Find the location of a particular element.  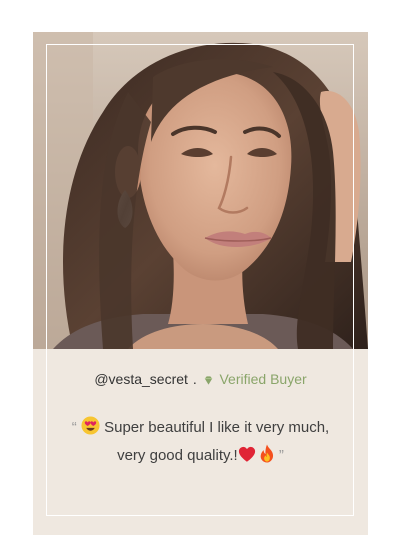

diamond-icon is located at coordinates (208, 381).